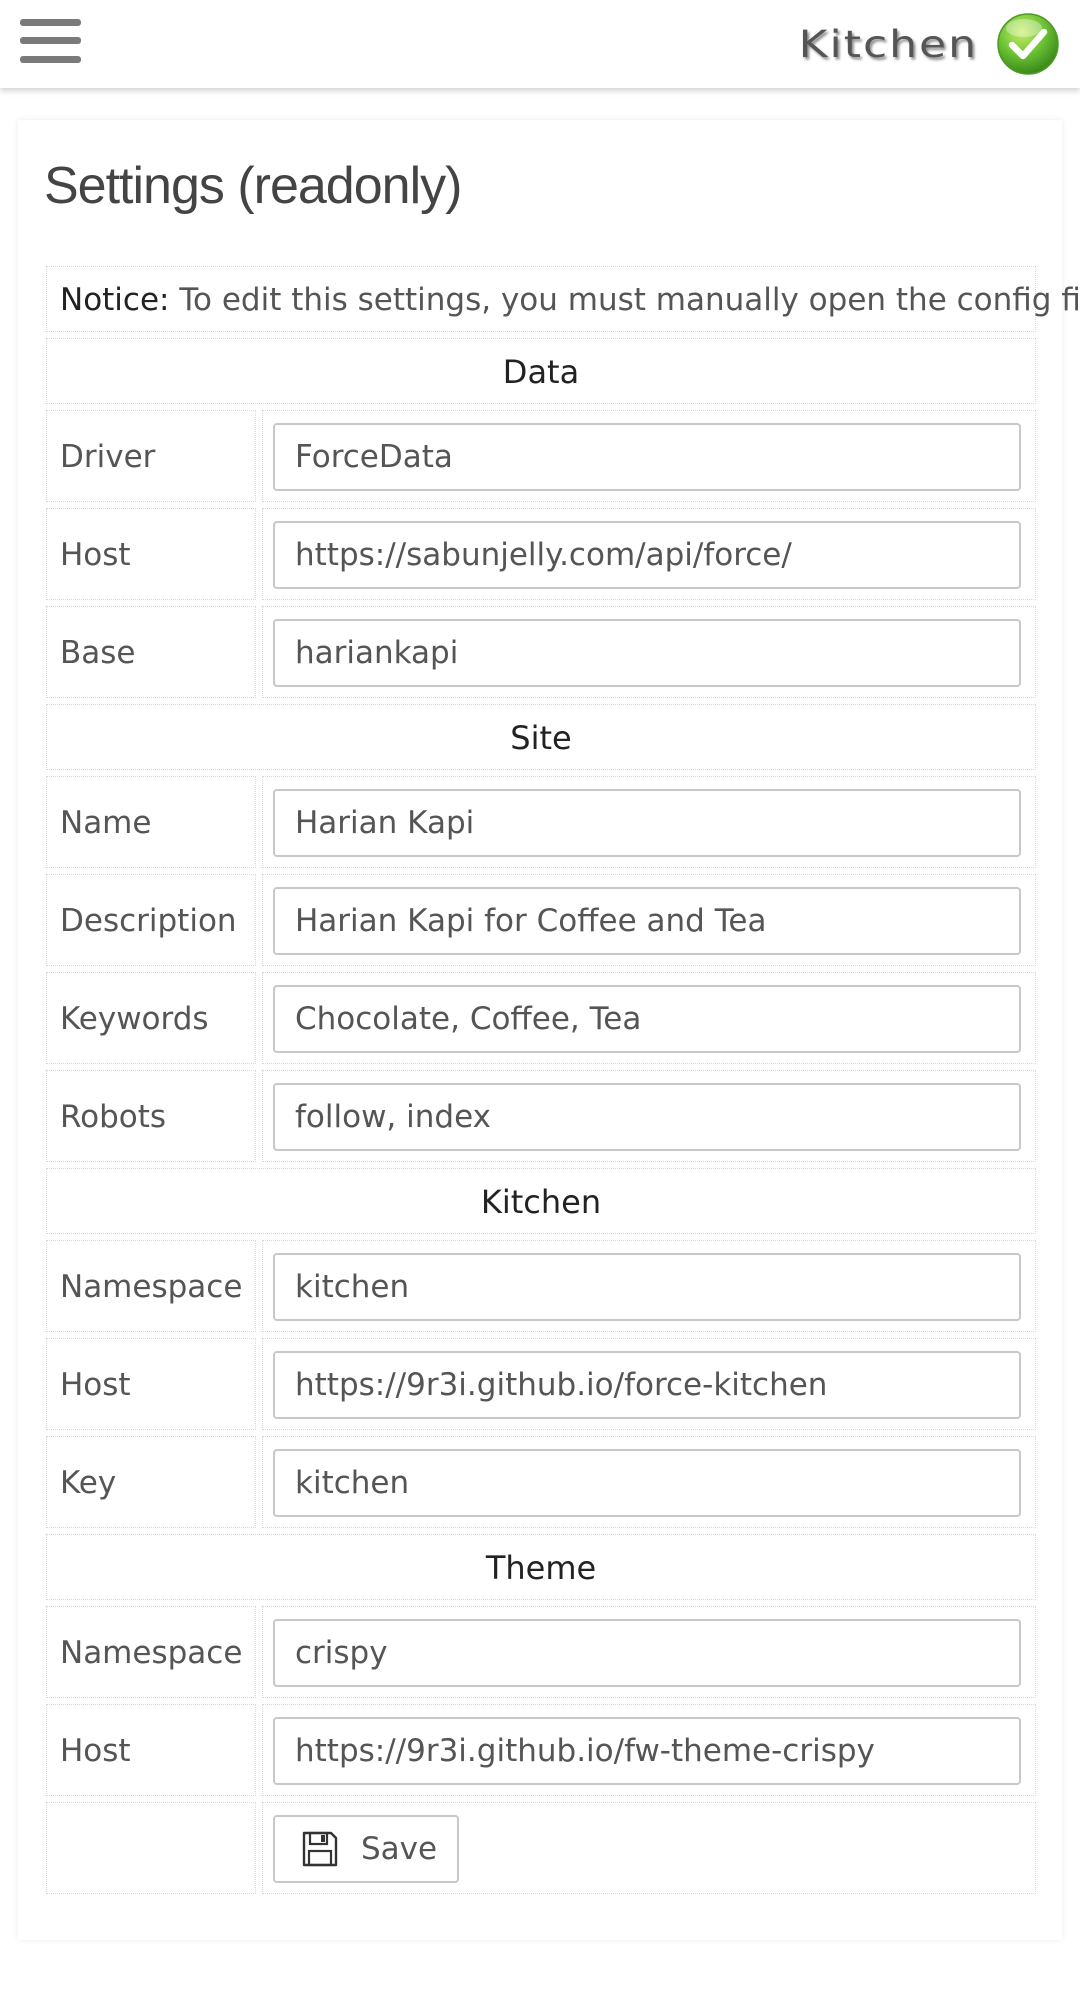 Image resolution: width=1080 pixels, height=1989 pixels. What do you see at coordinates (113, 1117) in the screenshot?
I see `field-label: Robots` at bounding box center [113, 1117].